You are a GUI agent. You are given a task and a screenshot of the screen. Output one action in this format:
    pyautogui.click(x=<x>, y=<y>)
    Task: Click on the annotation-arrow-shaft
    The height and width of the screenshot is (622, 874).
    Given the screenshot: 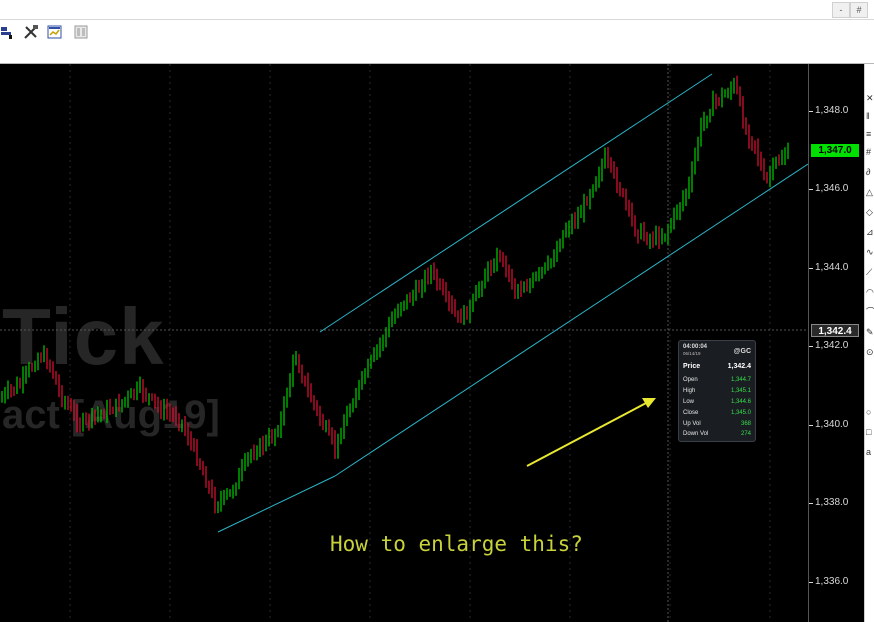 What is the action you would take?
    pyautogui.click(x=587, y=434)
    